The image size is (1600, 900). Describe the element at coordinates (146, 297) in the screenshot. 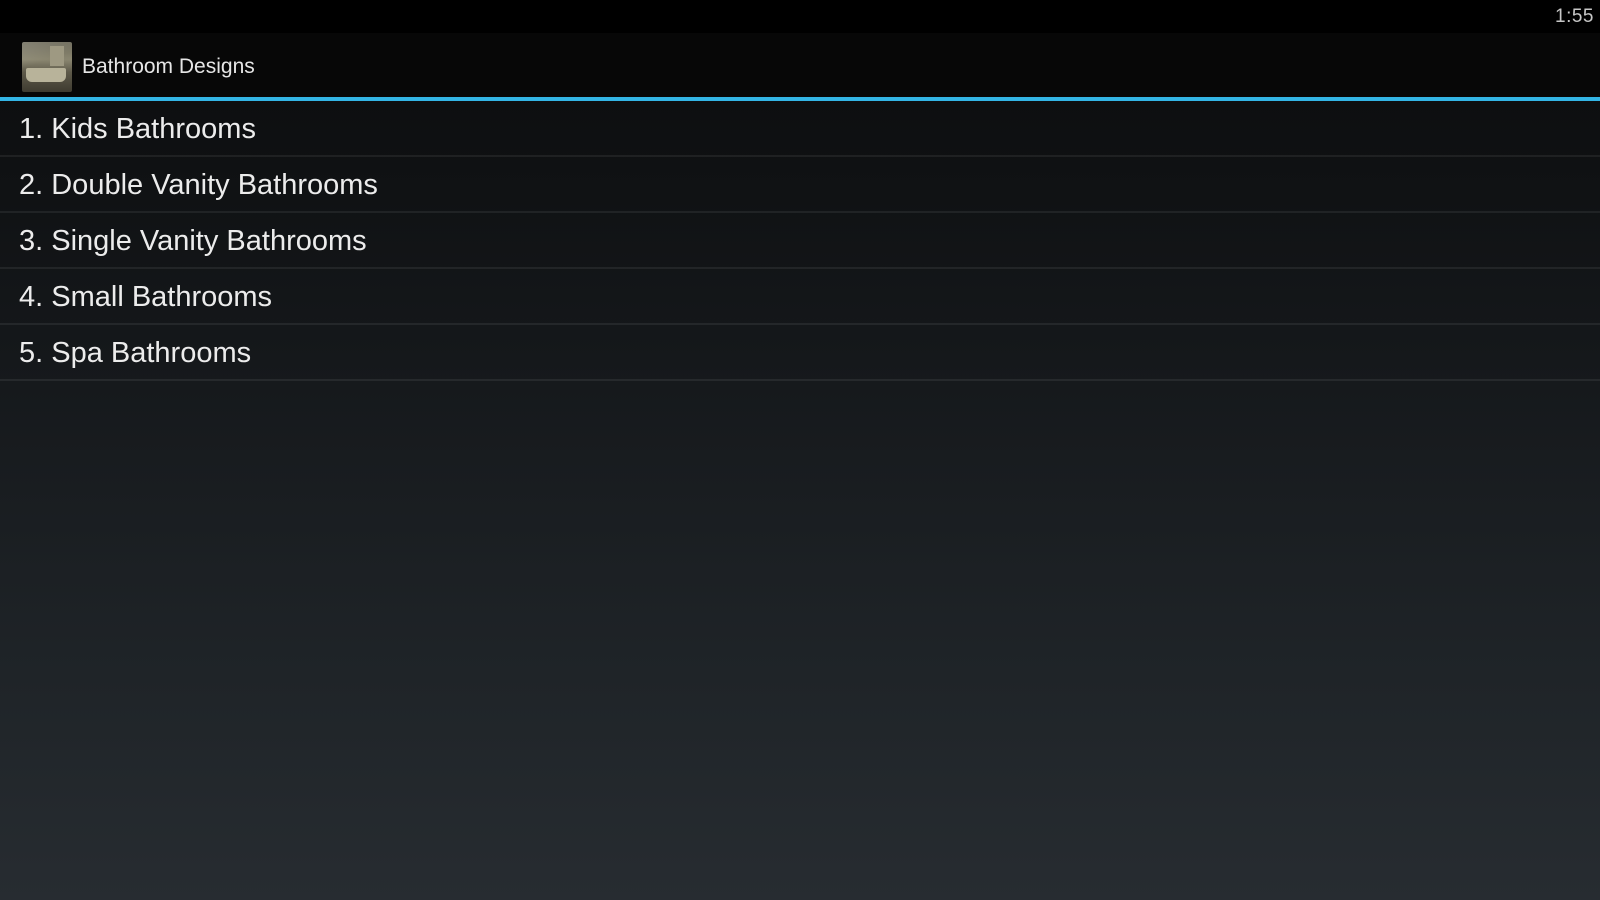

I see `list-item-label: 4. Small Bathrooms` at that location.